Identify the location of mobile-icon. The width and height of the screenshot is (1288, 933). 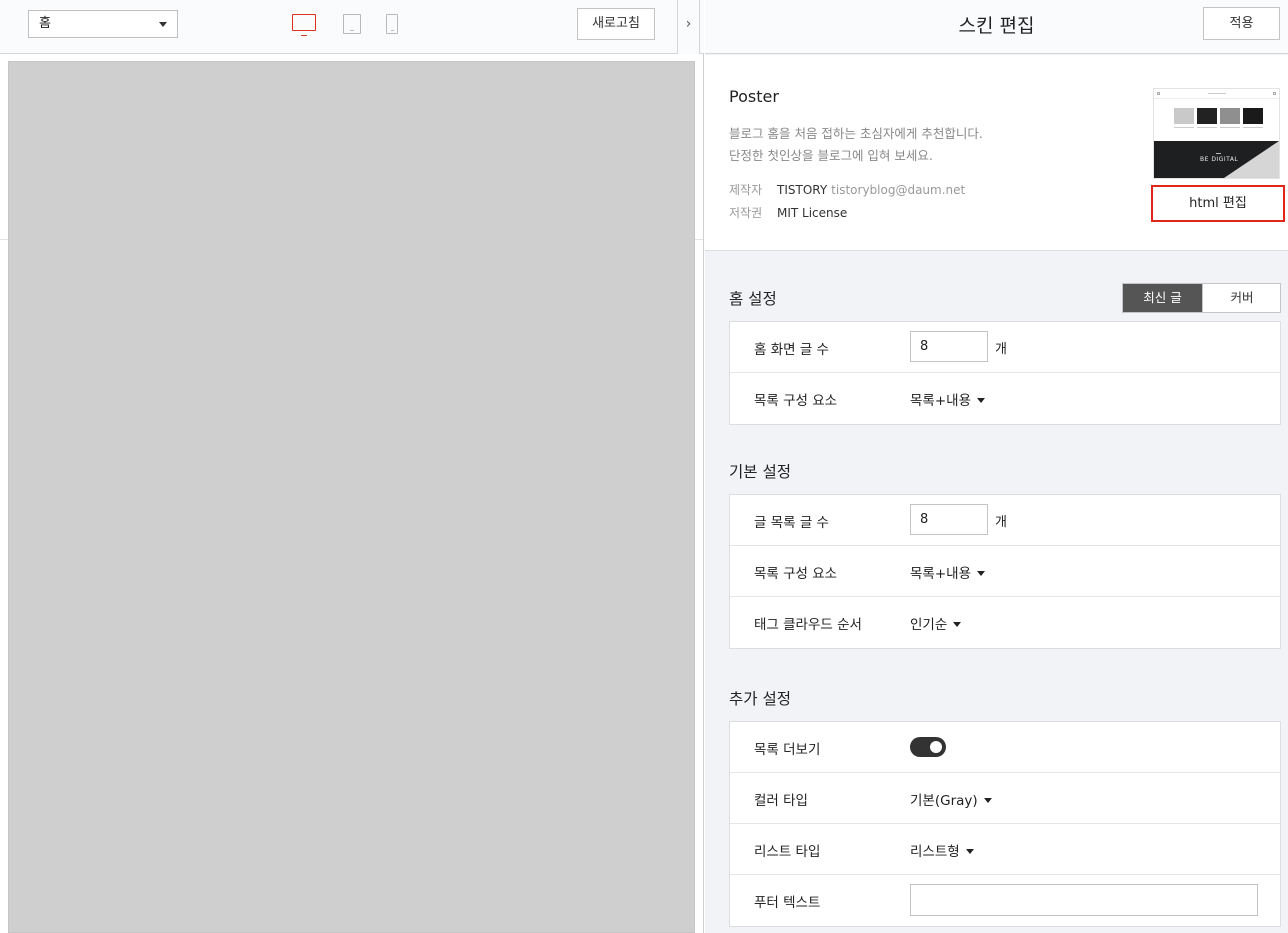
(392, 24).